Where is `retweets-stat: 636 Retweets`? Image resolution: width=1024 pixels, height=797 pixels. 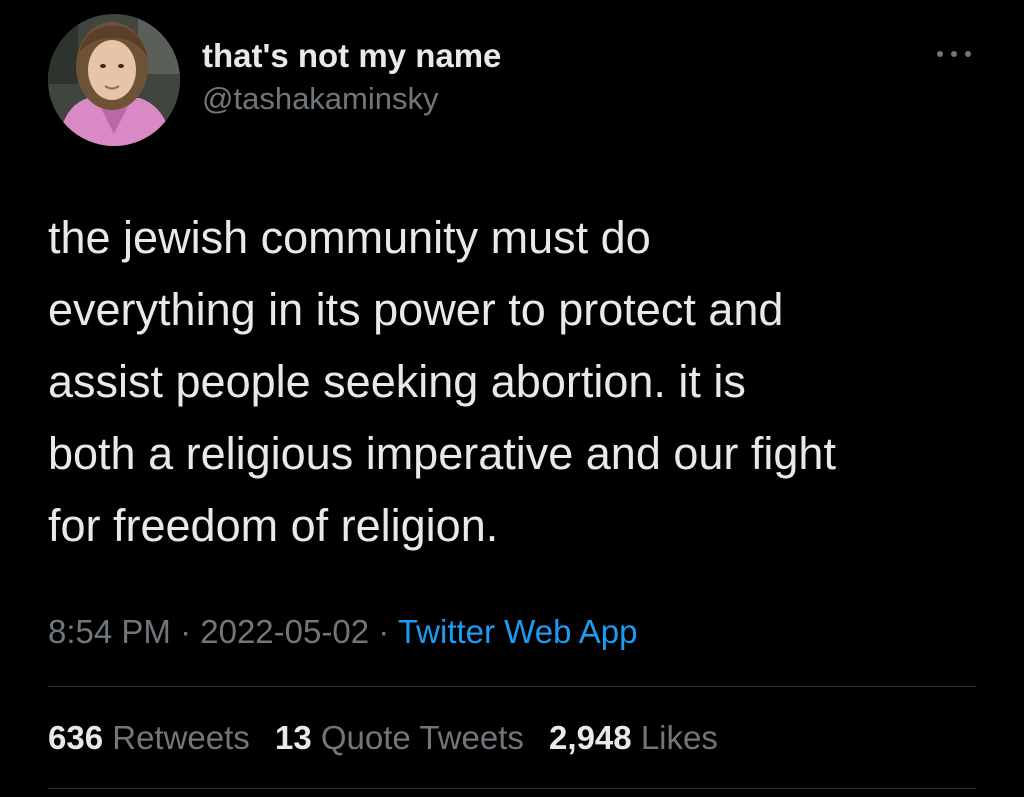
retweets-stat: 636 Retweets is located at coordinates (149, 738).